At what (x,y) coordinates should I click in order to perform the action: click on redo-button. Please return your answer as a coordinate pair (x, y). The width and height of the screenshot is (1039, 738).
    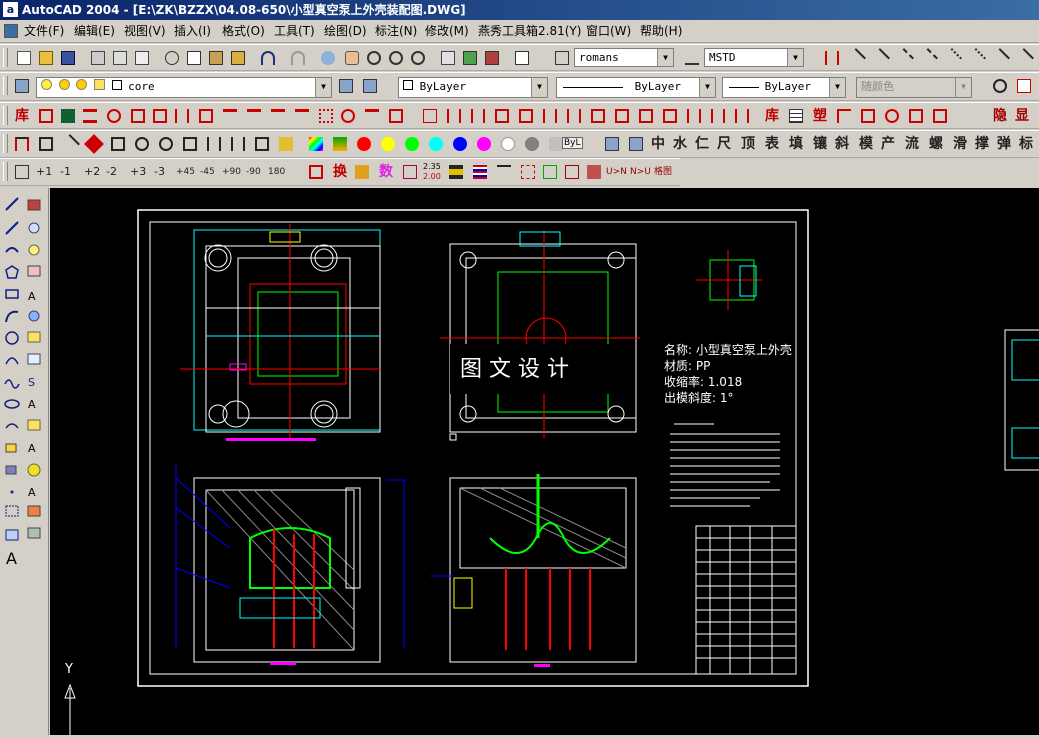
    Looking at the image, I should click on (298, 58).